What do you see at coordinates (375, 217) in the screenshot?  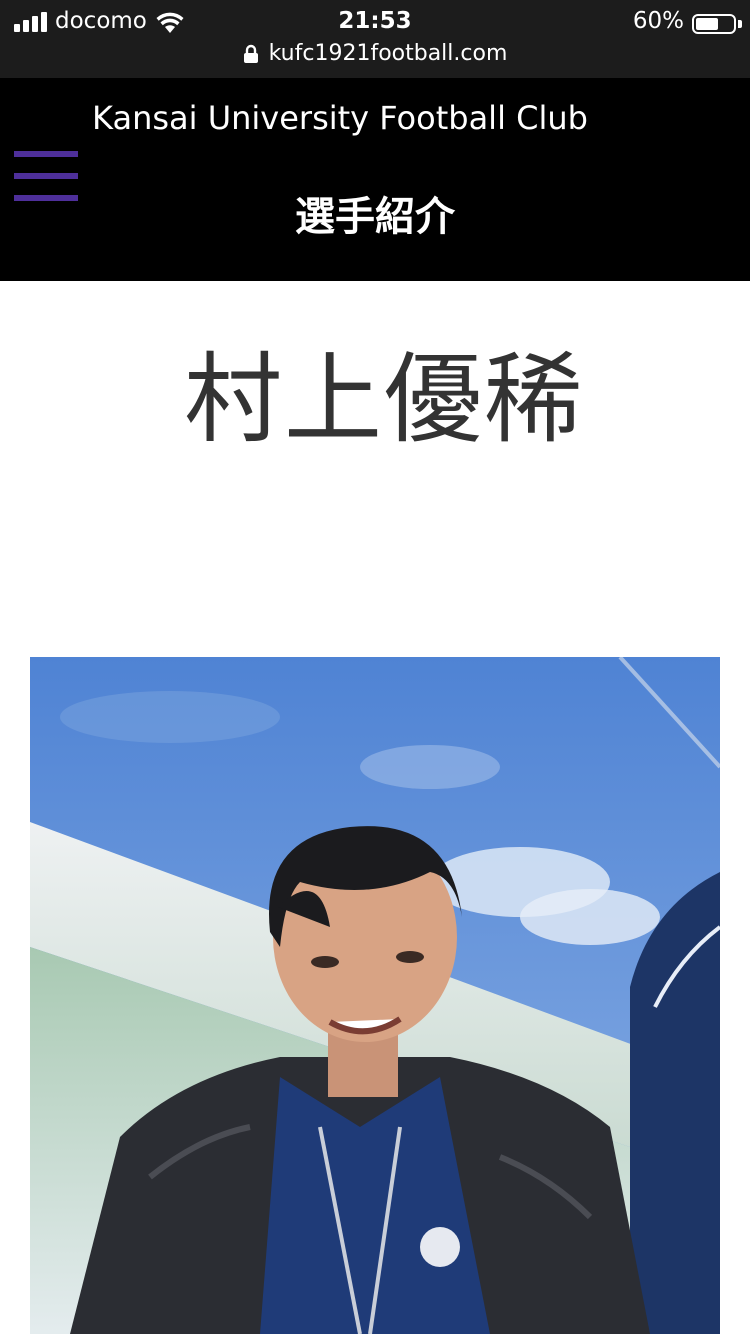 I see `section-title: 選手紹介` at bounding box center [375, 217].